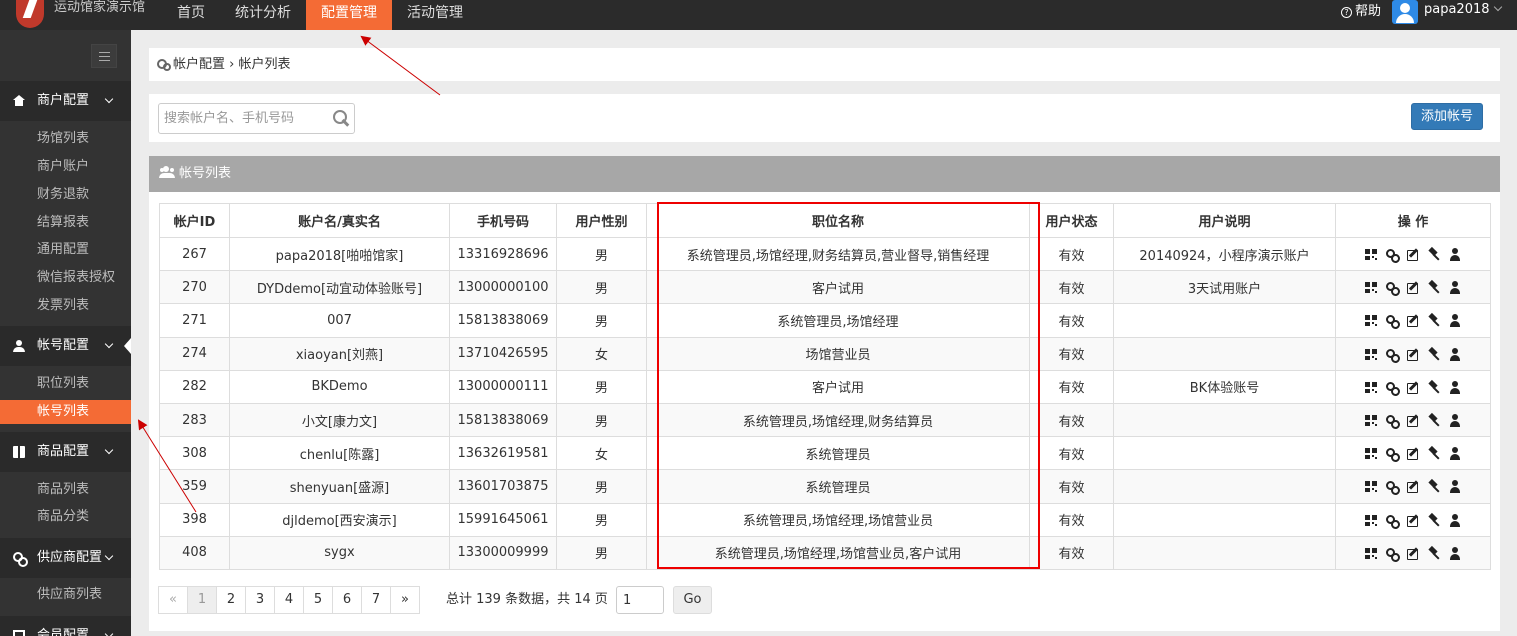 This screenshot has width=1517, height=636. I want to click on page-button: 1, so click(202, 600).